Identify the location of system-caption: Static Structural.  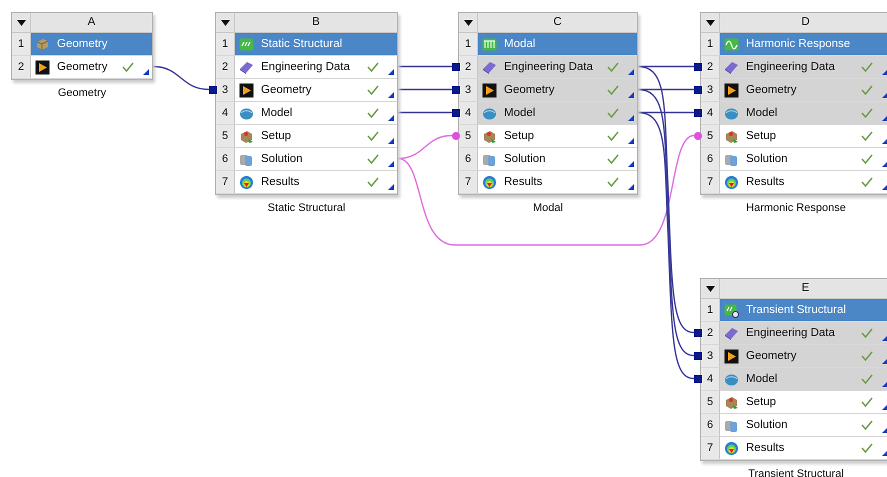
(306, 208).